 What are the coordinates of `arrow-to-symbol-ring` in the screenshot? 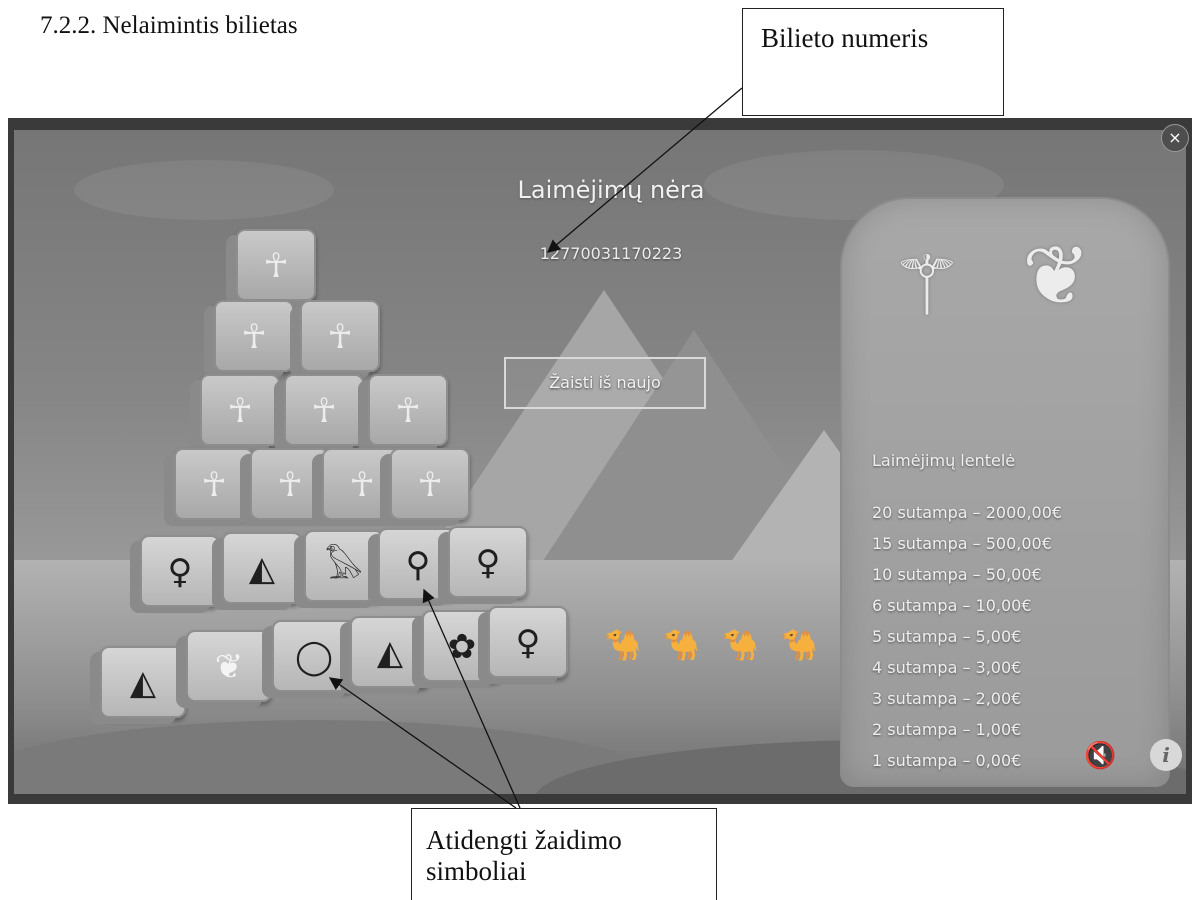 It's located at (422, 743).